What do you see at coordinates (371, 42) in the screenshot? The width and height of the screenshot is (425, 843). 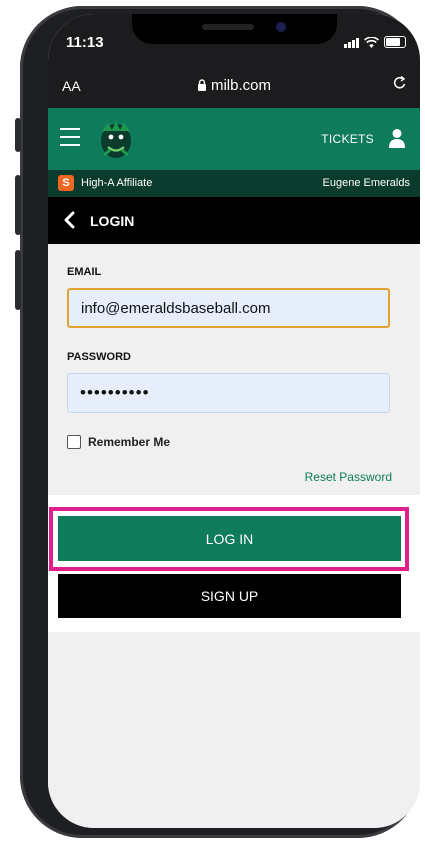 I see `wifi-icon` at bounding box center [371, 42].